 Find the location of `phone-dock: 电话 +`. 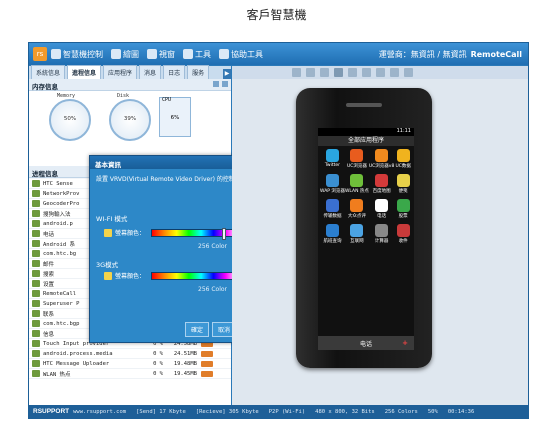

phone-dock: 电话 + is located at coordinates (366, 343).